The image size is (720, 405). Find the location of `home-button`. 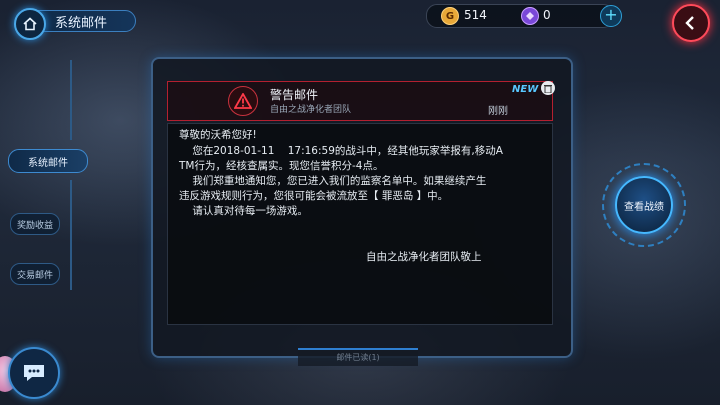

home-button is located at coordinates (30, 24).